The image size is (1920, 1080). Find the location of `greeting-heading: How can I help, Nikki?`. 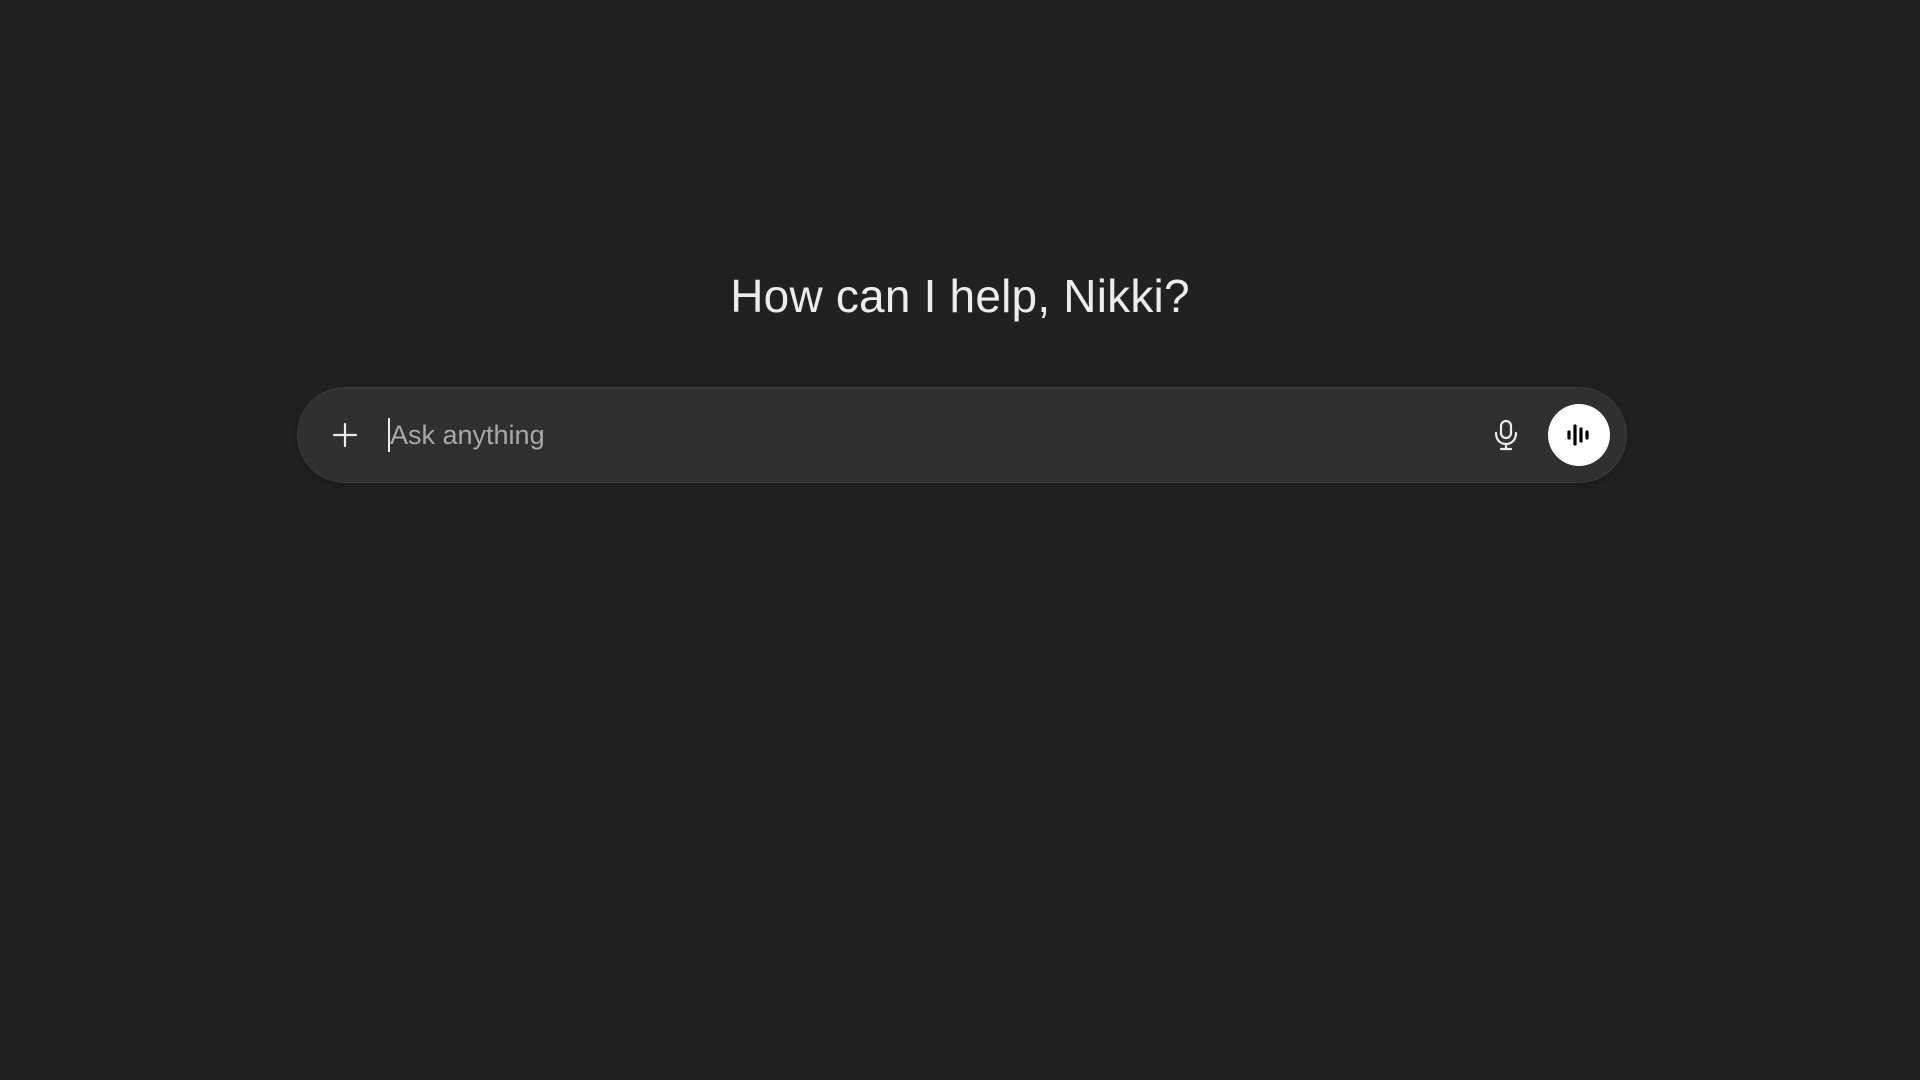

greeting-heading: How can I help, Nikki? is located at coordinates (960, 296).